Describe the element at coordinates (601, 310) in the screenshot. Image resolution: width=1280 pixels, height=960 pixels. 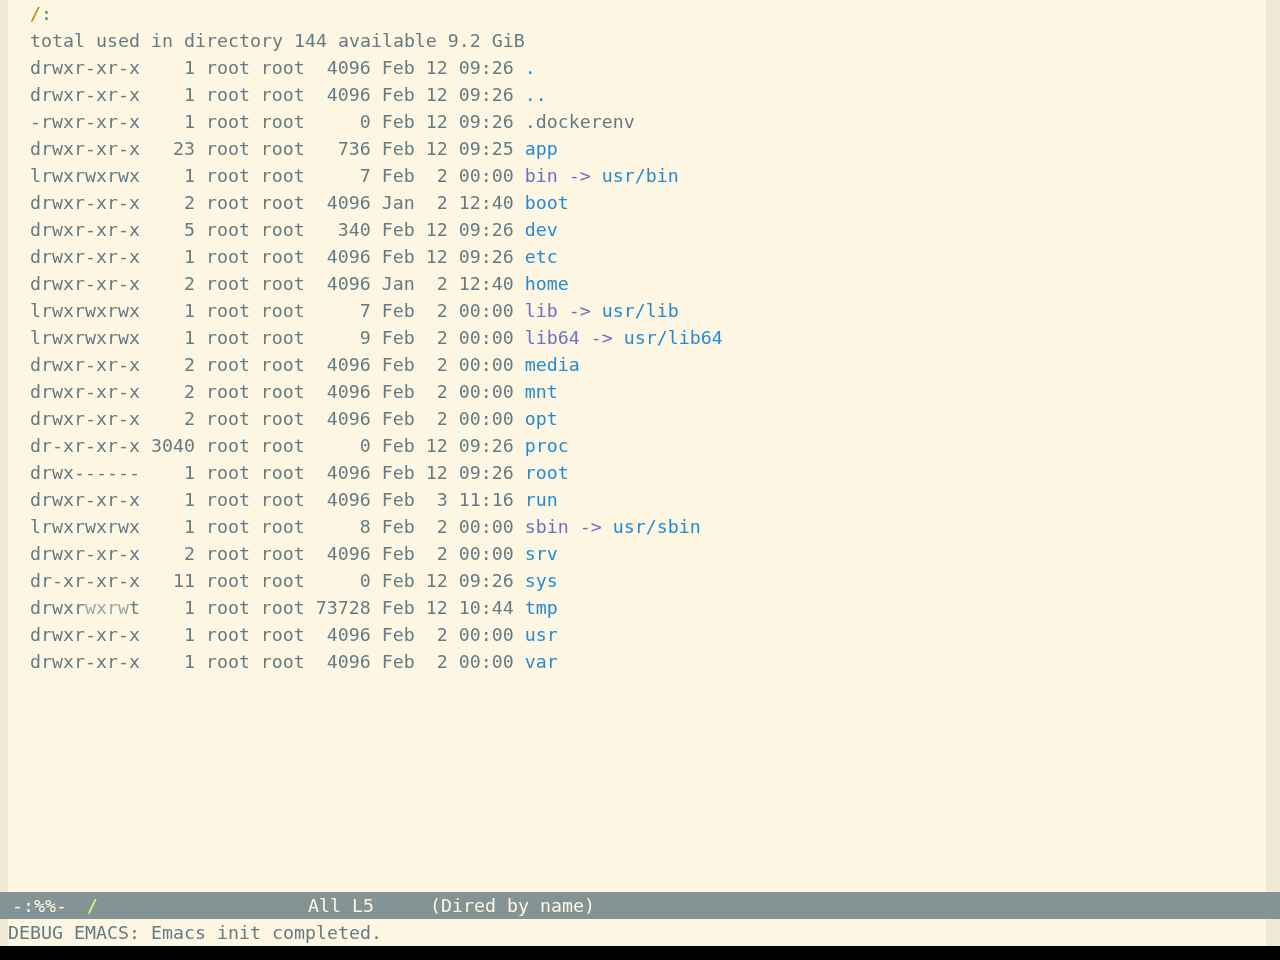
I see `symlink-name: lib -> usr/lib` at that location.